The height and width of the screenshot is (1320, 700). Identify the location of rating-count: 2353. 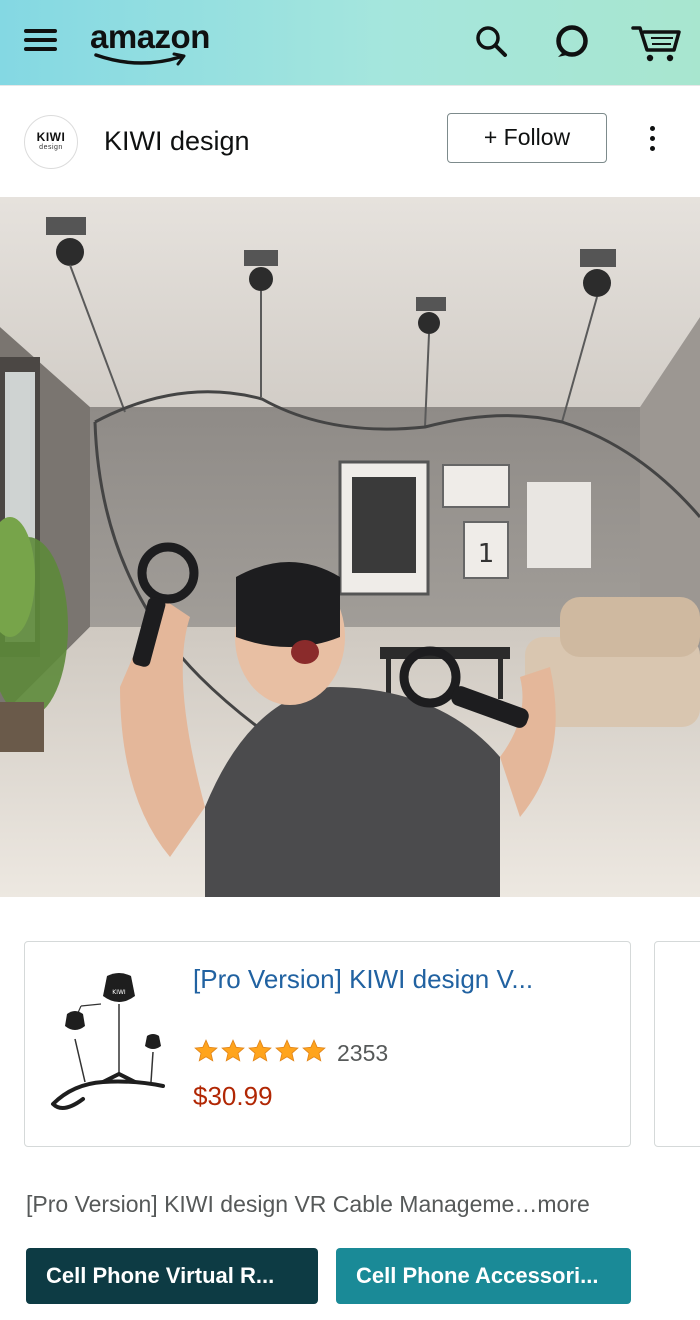
(362, 1053).